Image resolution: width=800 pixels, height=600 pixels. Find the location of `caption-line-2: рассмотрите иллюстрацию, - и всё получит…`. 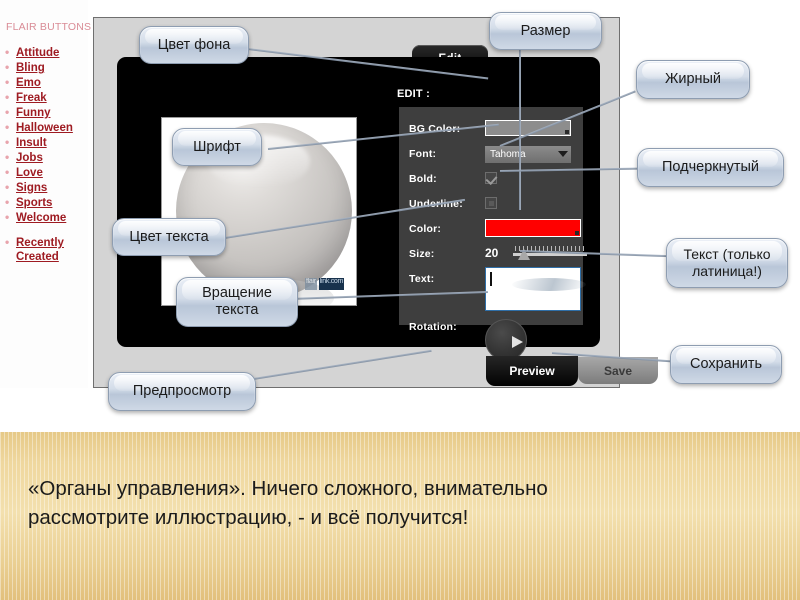

caption-line-2: рассмотрите иллюстрацию, - и всё получит… is located at coordinates (248, 517).